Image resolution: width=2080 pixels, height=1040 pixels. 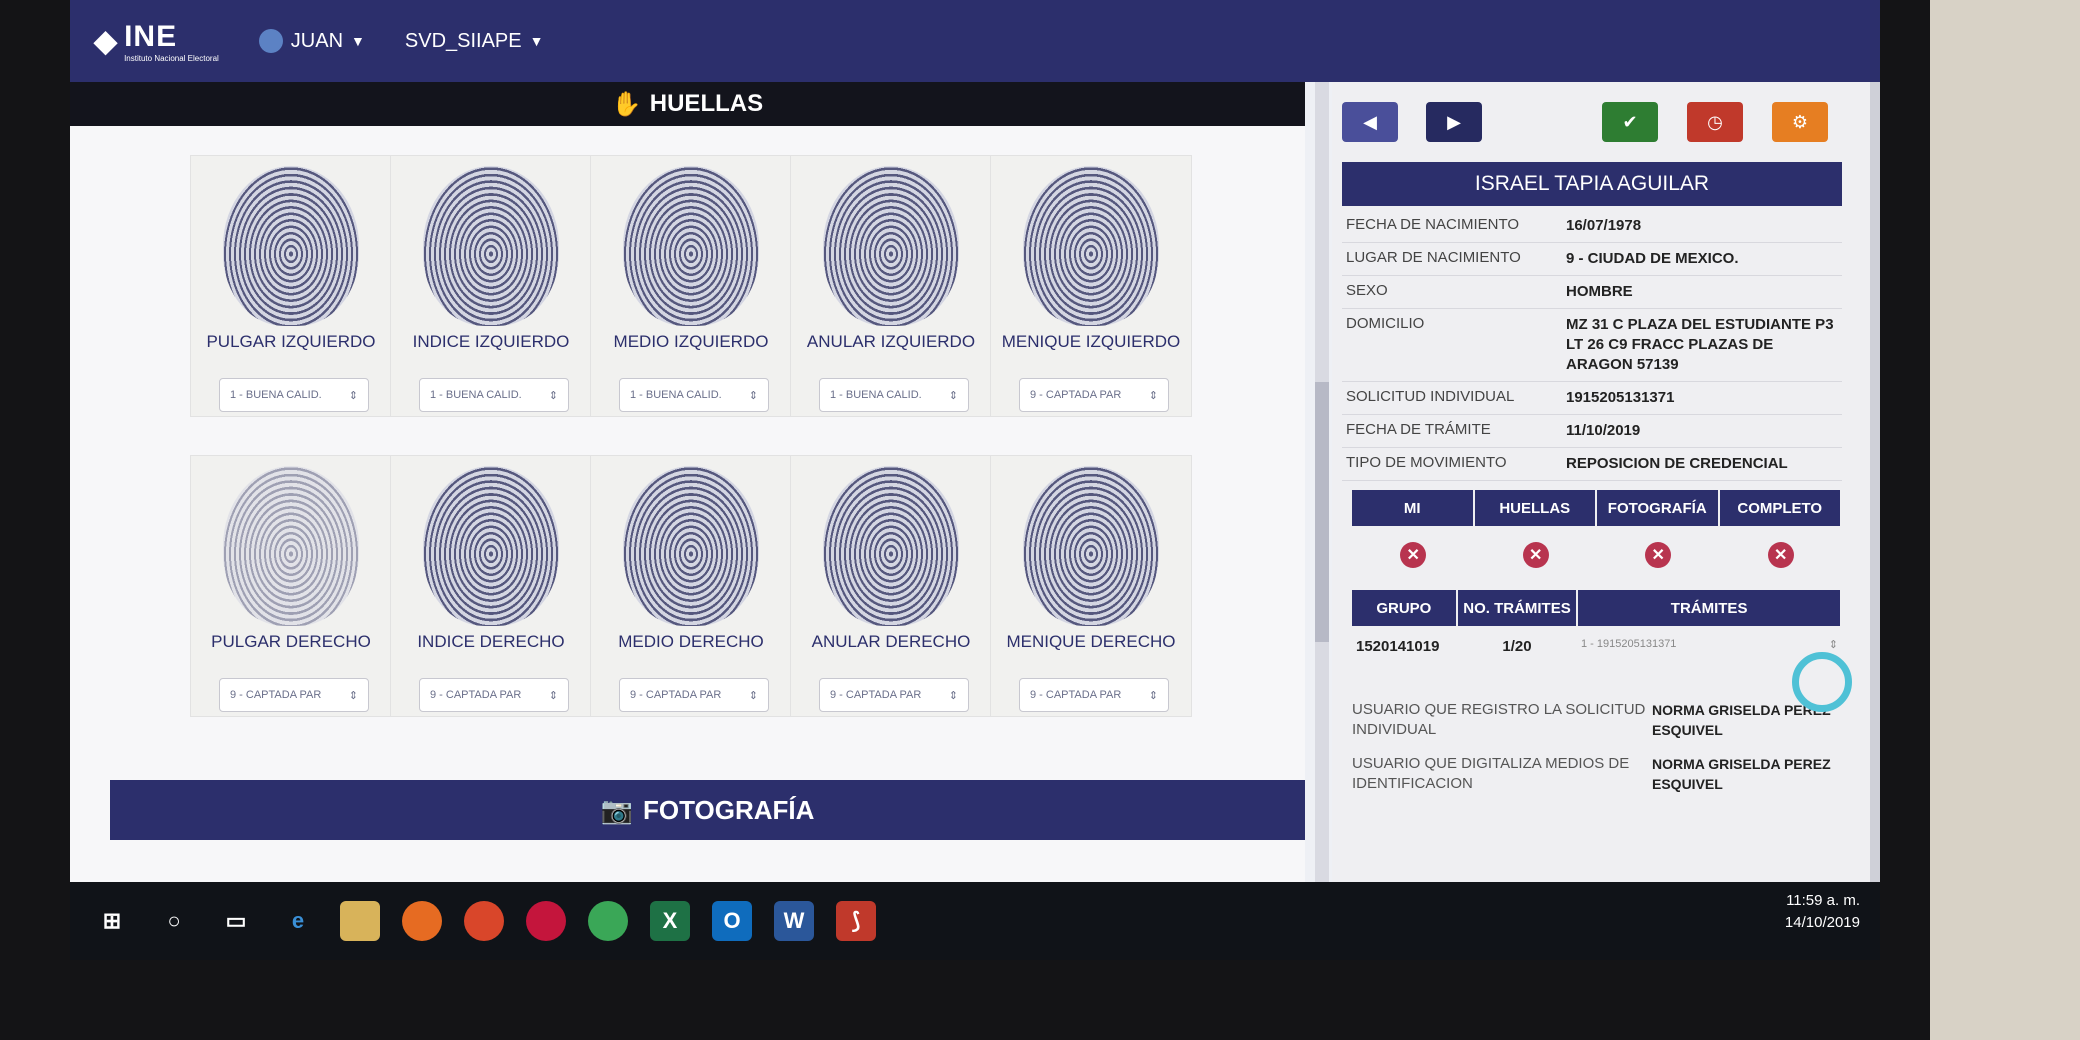 I want to click on status-header: MI HUELLAS FOTOGRAFÍA COMPLETO, so click(x=1597, y=508).